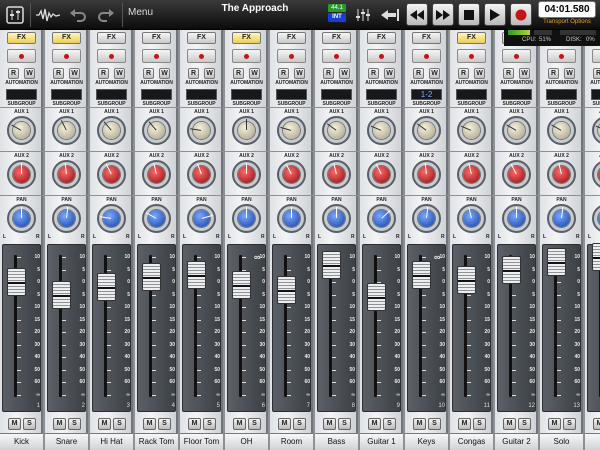  Describe the element at coordinates (66, 441) in the screenshot. I see `track-name: Snare` at that location.